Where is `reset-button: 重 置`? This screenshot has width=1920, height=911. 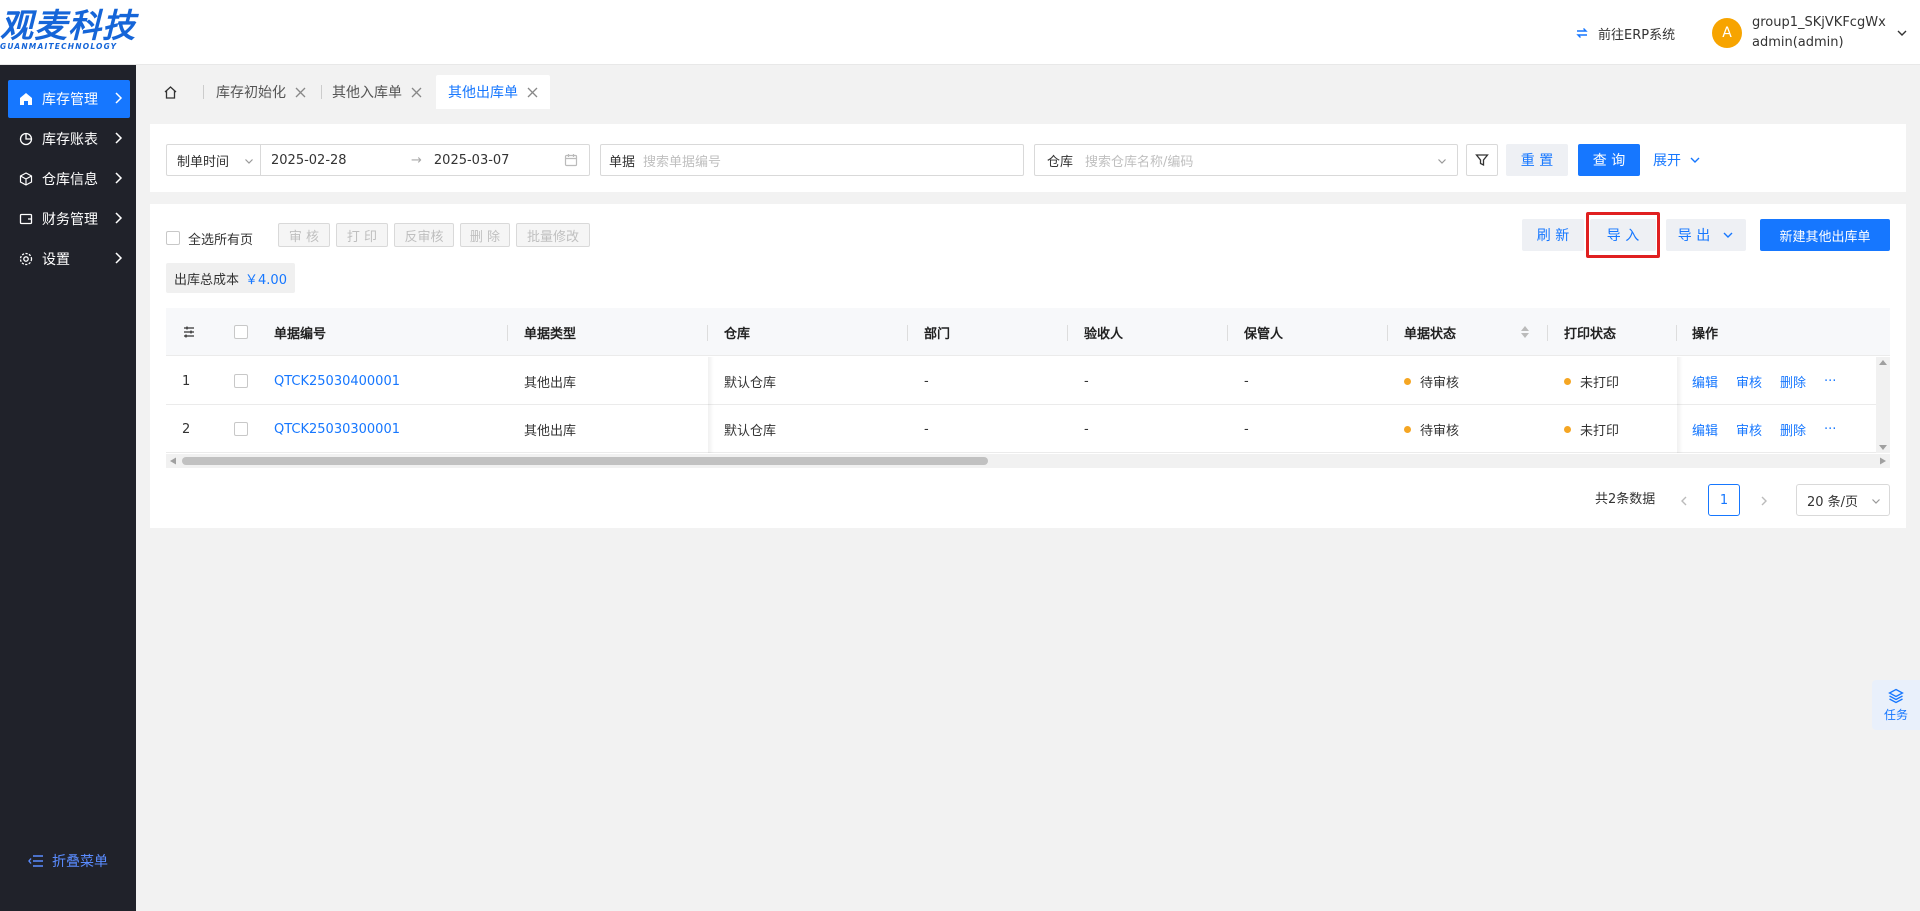
reset-button: 重 置 is located at coordinates (1537, 160).